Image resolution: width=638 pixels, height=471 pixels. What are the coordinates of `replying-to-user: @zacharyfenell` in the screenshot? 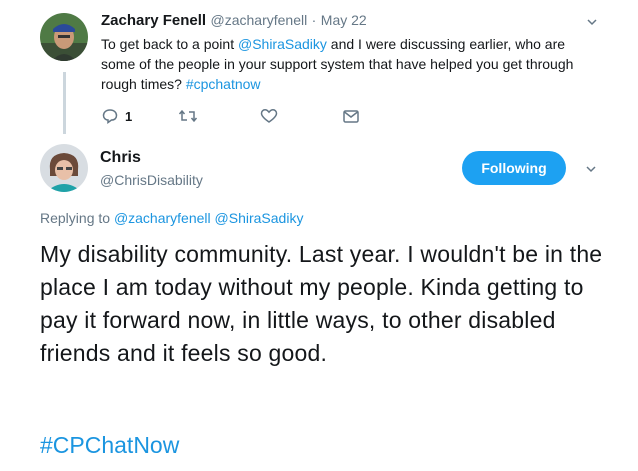 It's located at (162, 218).